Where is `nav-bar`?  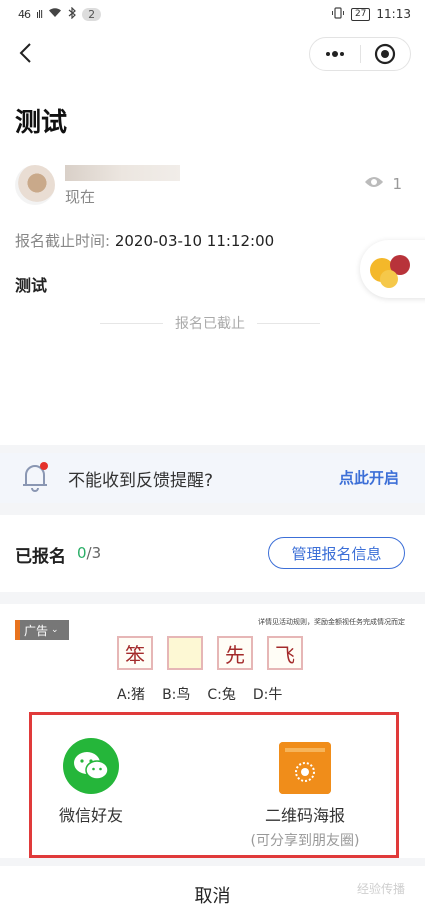 nav-bar is located at coordinates (212, 54).